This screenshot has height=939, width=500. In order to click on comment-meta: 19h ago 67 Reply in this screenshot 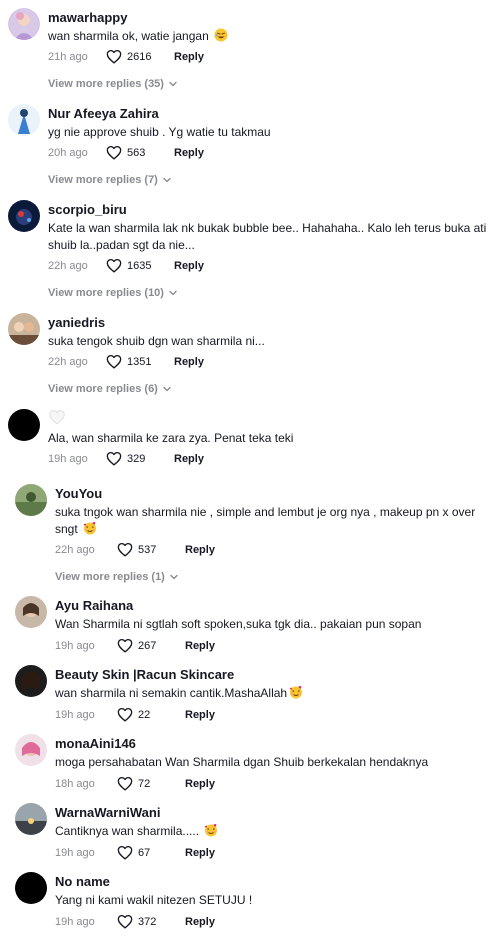, I will do `click(135, 852)`.